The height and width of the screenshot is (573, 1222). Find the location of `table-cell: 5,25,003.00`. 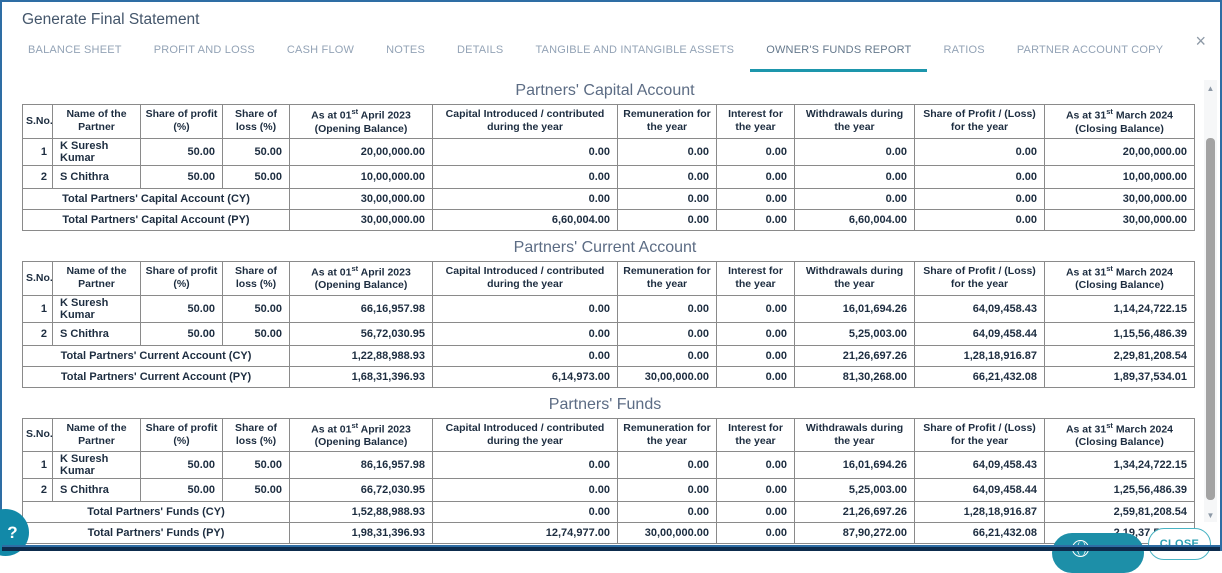

table-cell: 5,25,003.00 is located at coordinates (854, 490).